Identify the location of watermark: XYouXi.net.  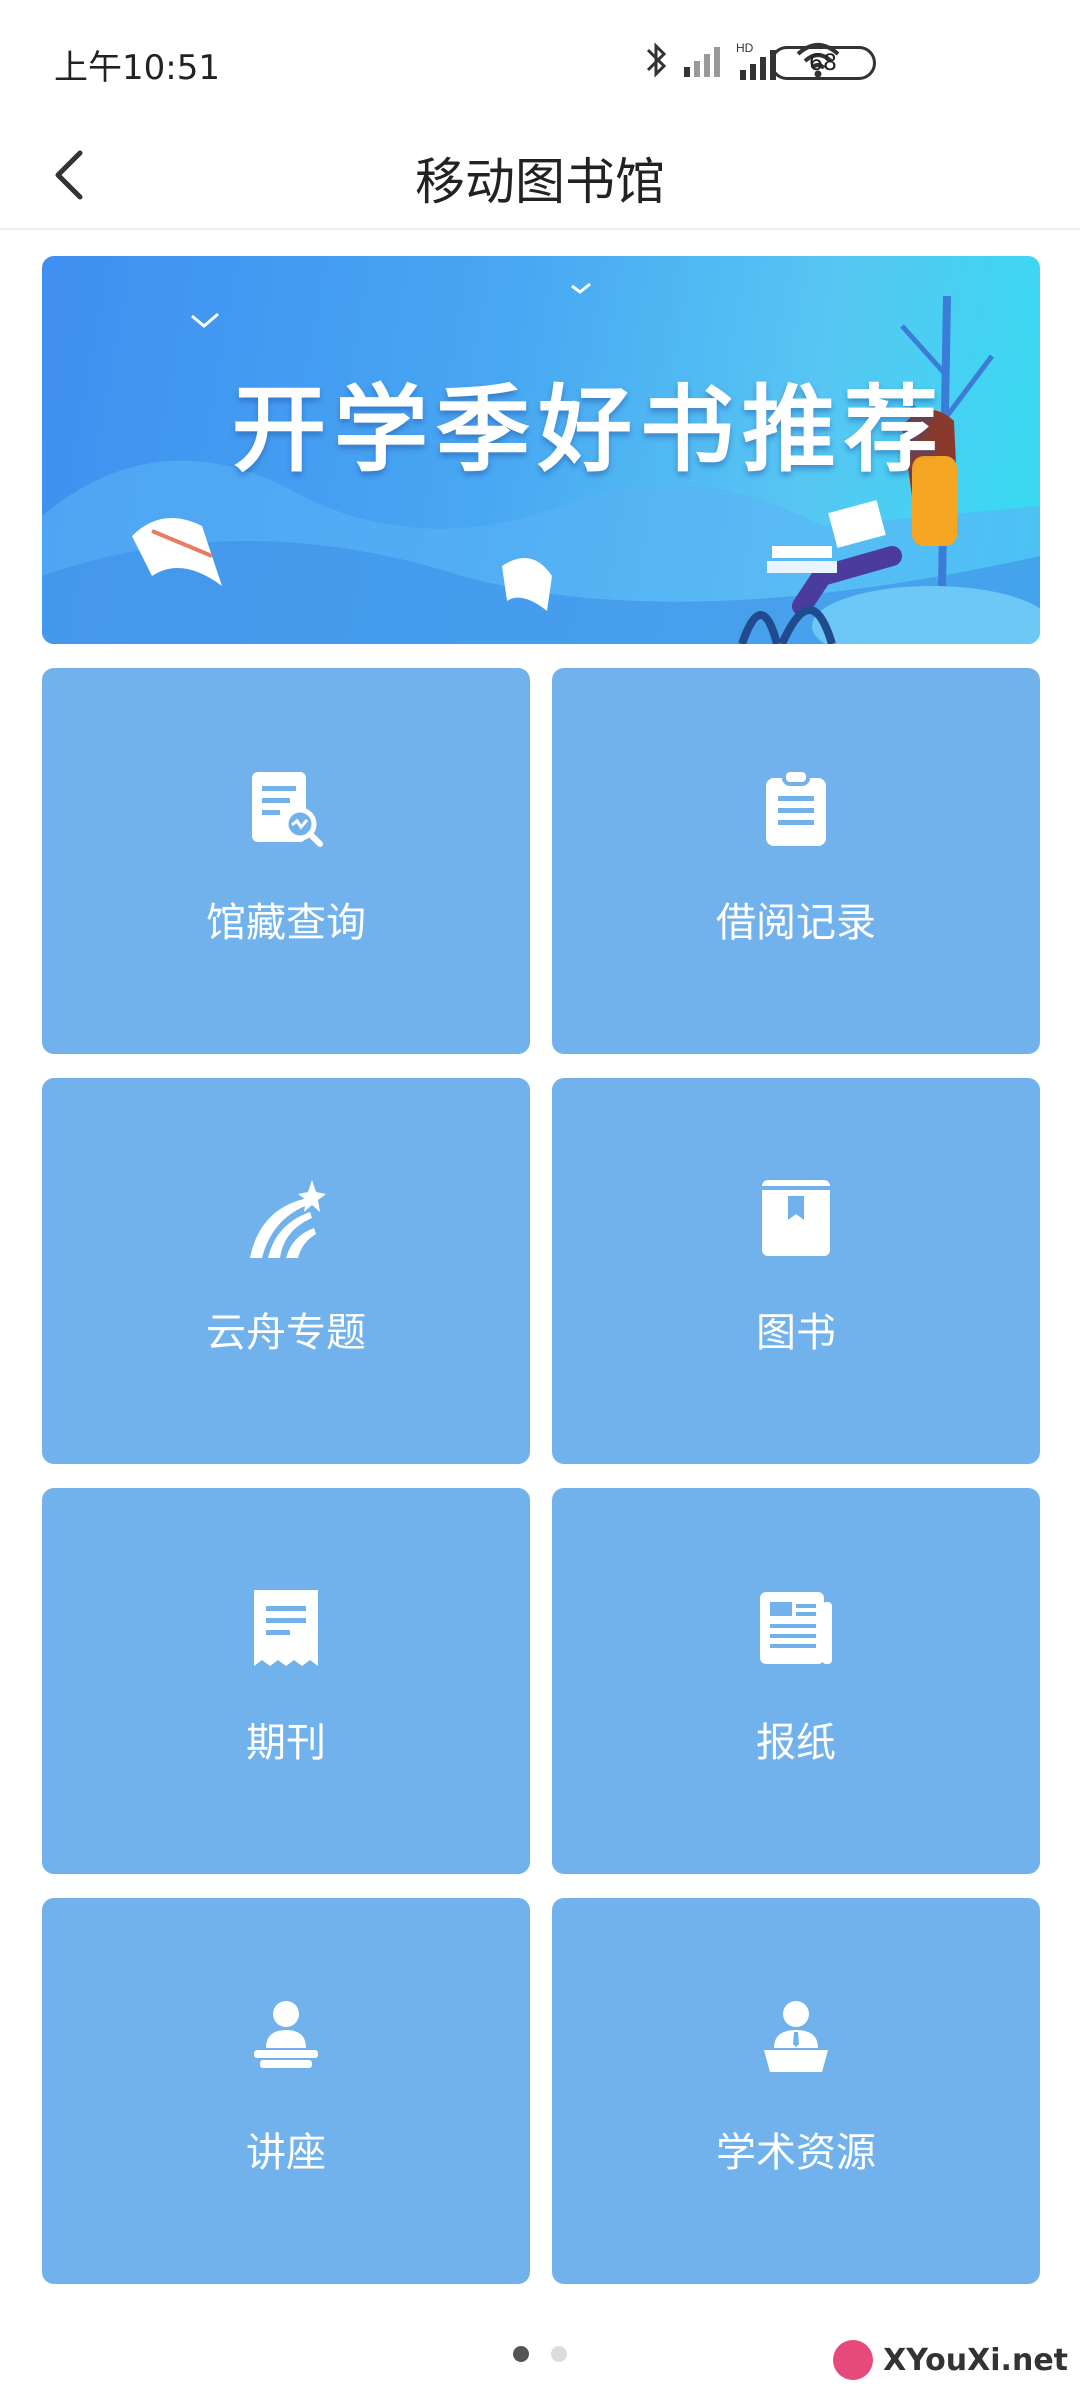
(950, 2360).